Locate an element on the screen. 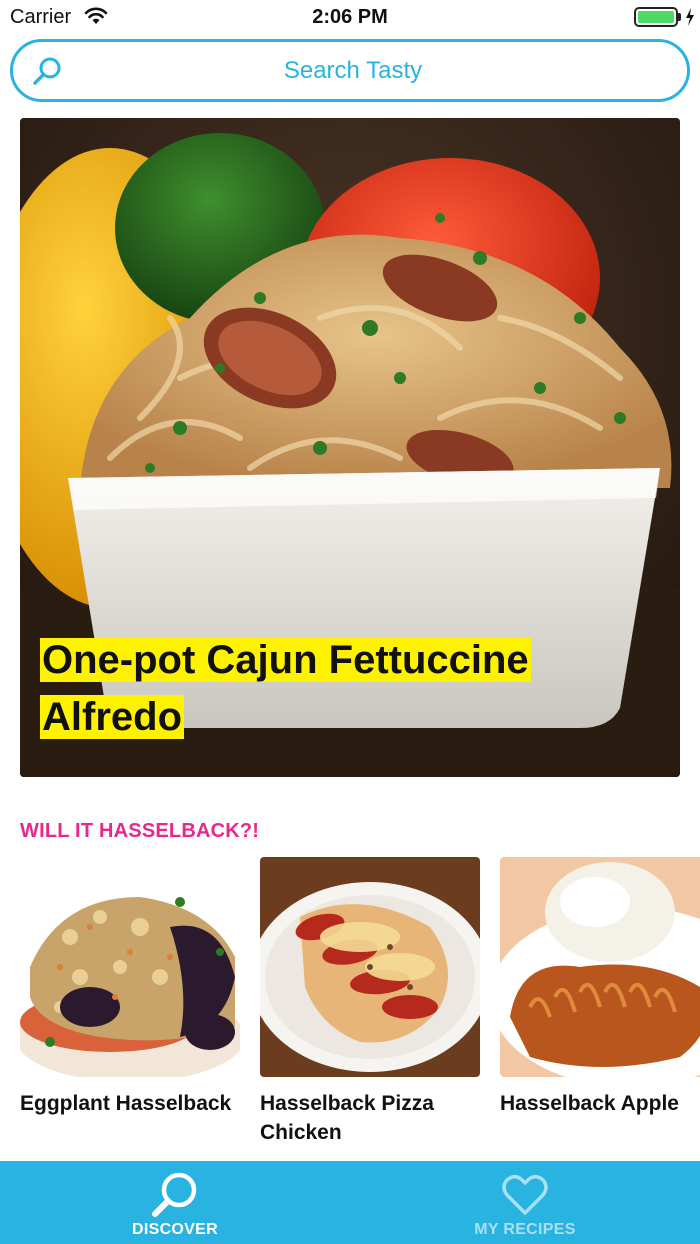 The width and height of the screenshot is (700, 1244). featured-recipe-title-text: One-pot Cajun Fettuccine Alfredo is located at coordinates (285, 688).